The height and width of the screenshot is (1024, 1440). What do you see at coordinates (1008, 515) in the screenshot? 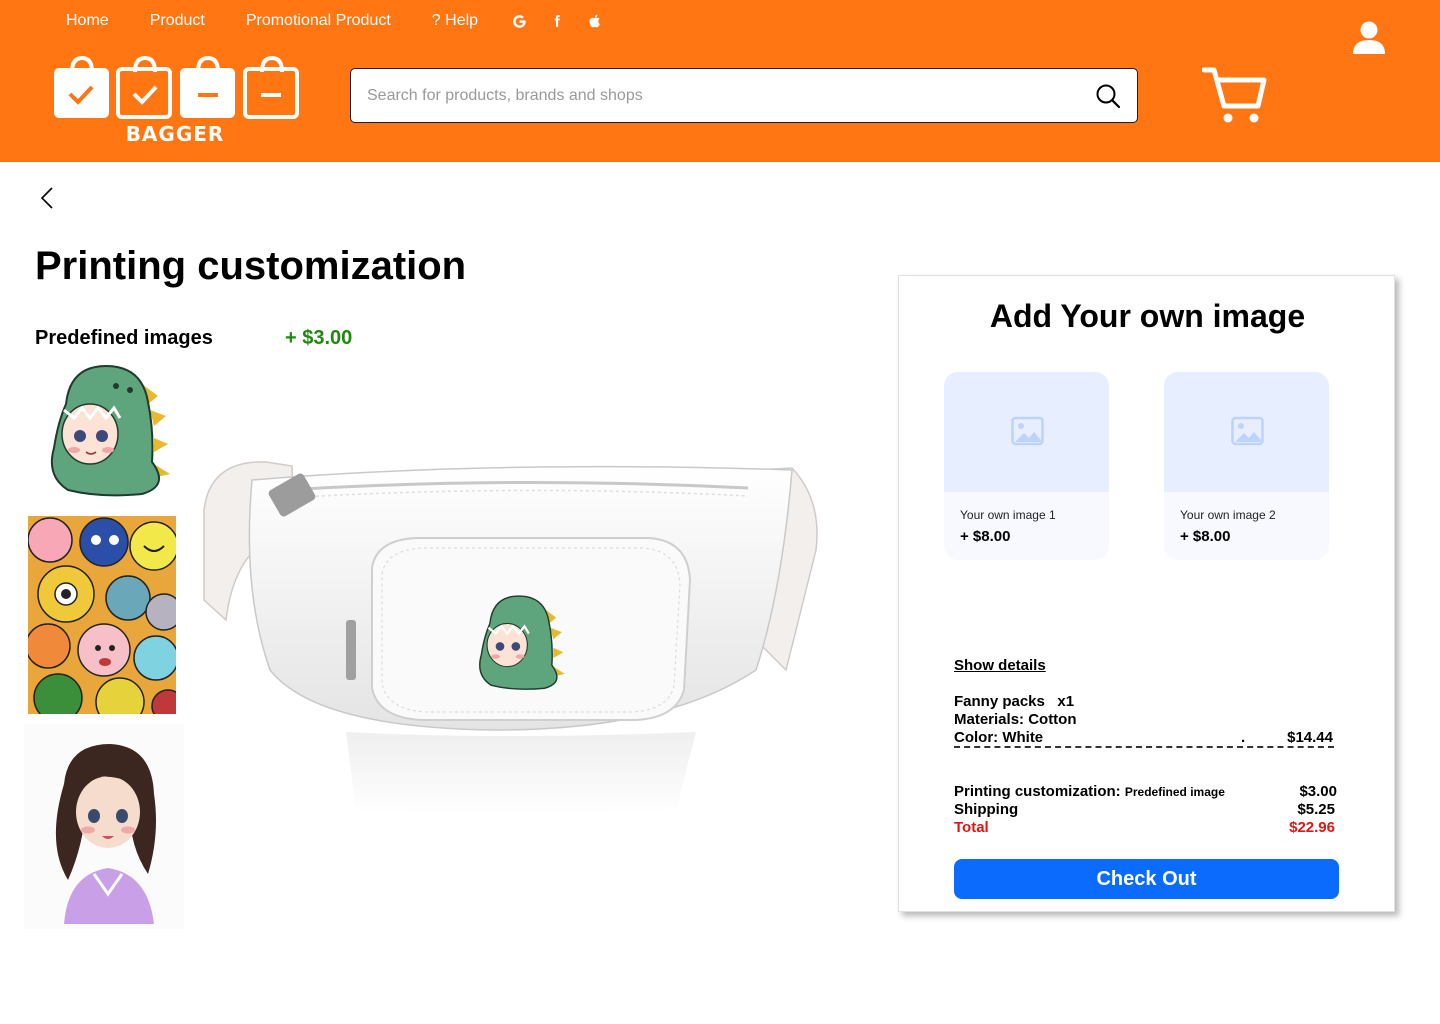
I see `upload-card-label: Your own image 1` at bounding box center [1008, 515].